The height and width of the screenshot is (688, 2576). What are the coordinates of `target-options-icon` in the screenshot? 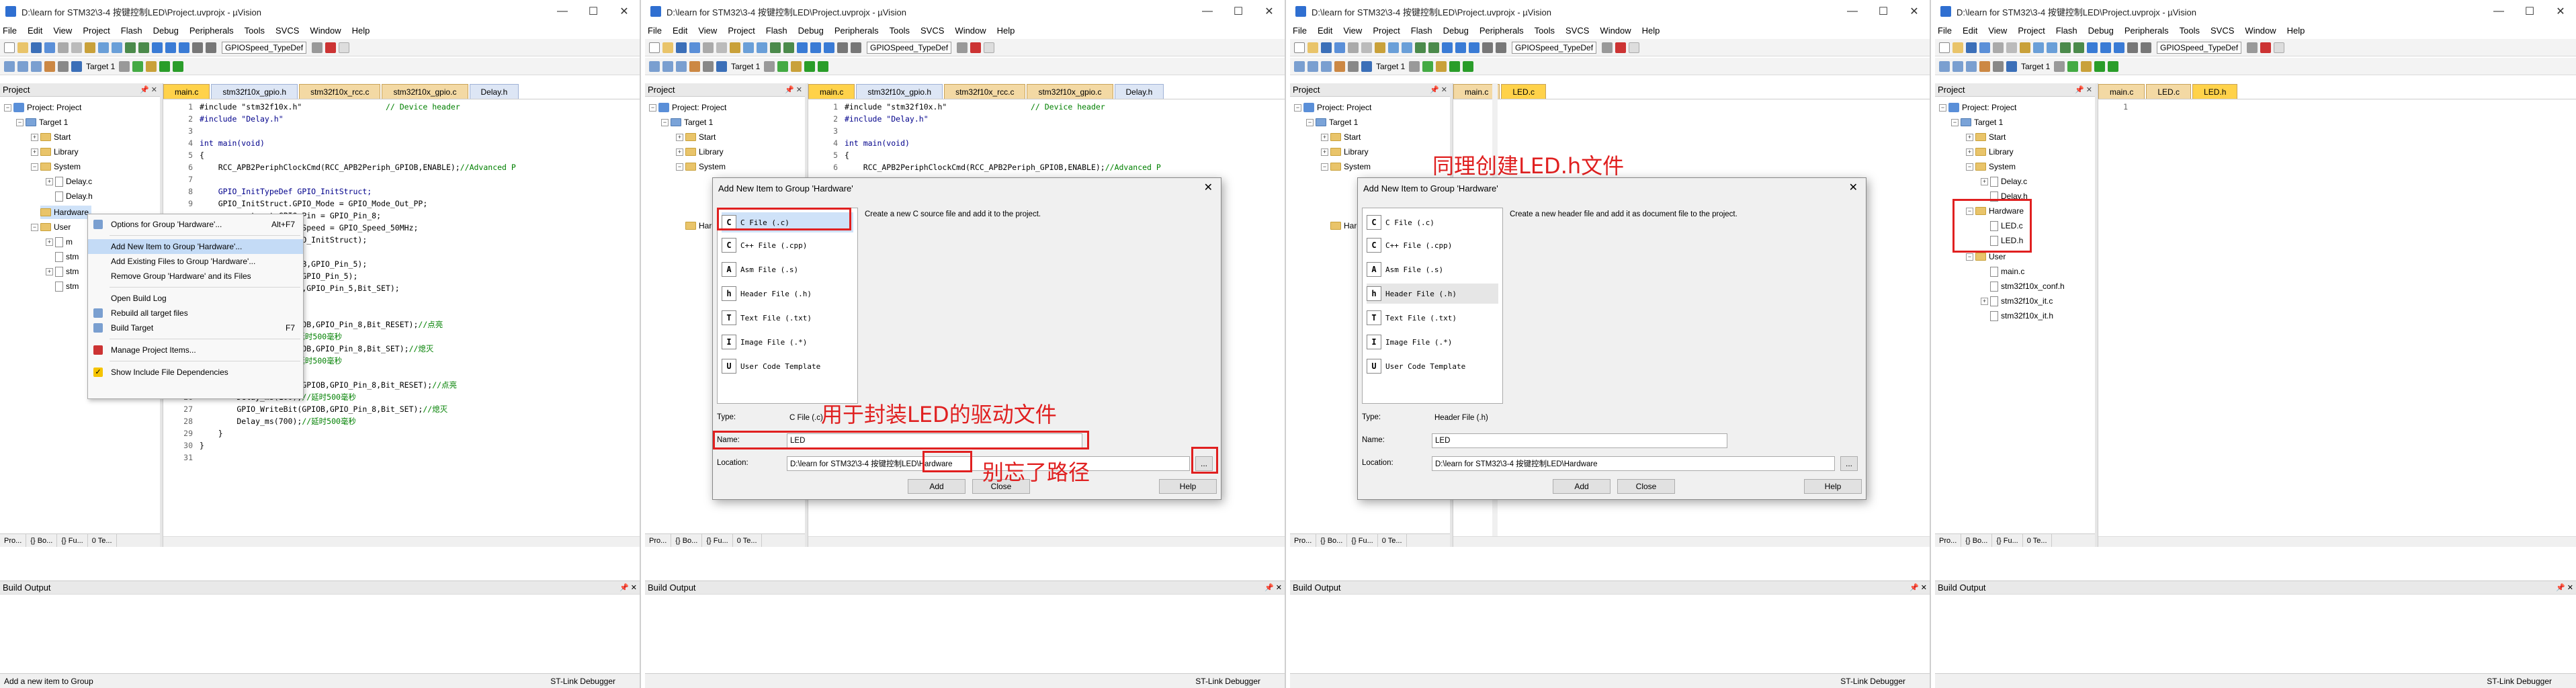 It's located at (2059, 66).